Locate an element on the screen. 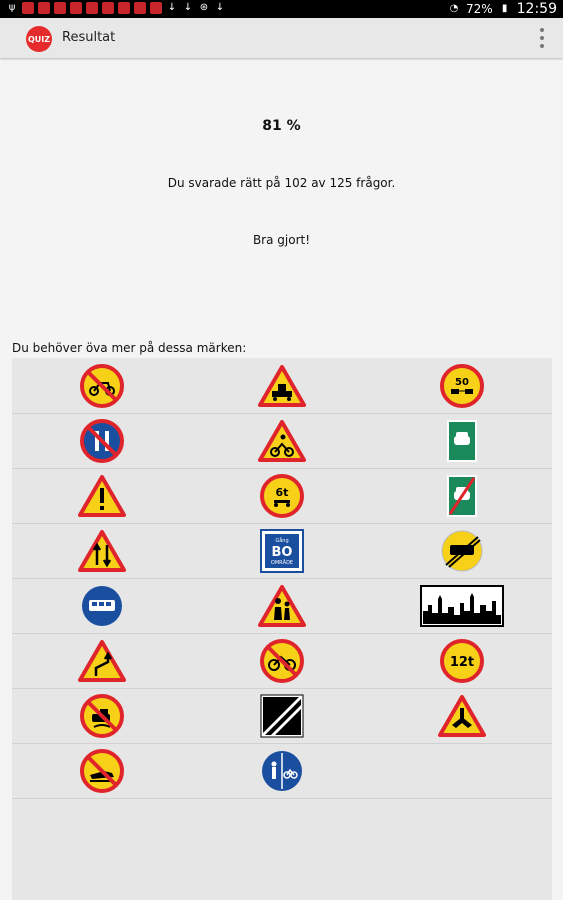 This screenshot has height=900, width=563. sign-cell: 6t is located at coordinates (282, 495).